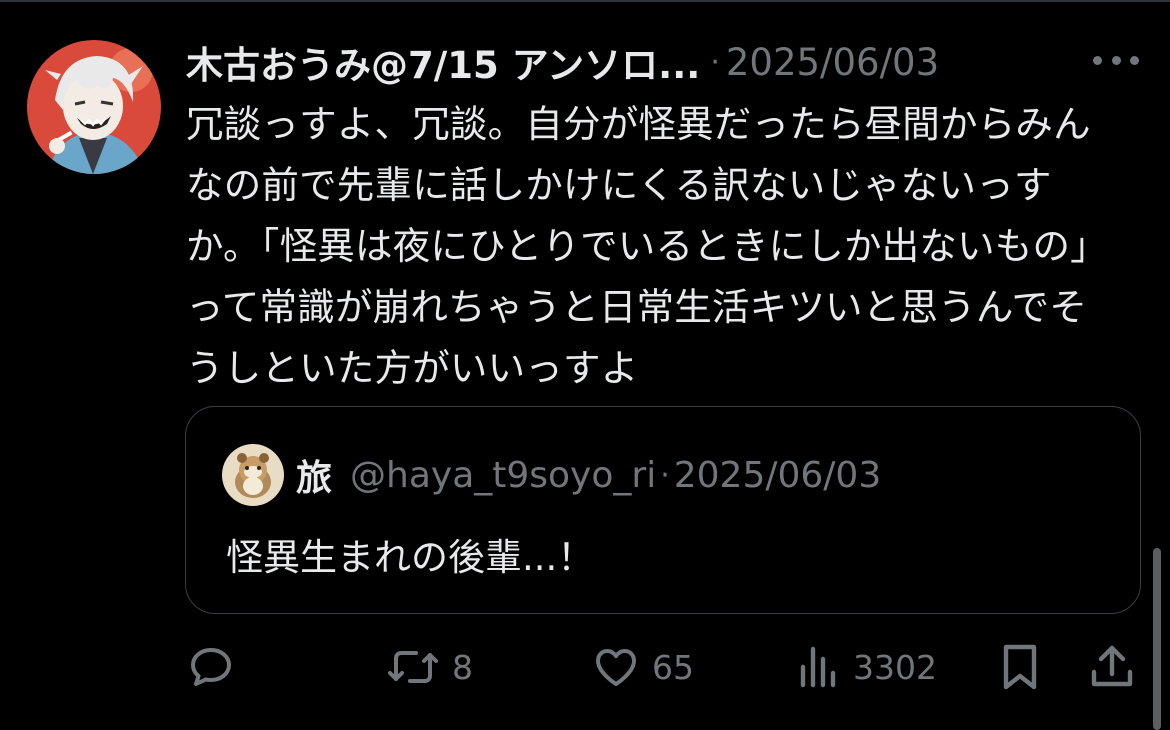 The width and height of the screenshot is (1170, 730). I want to click on tweet-timestamp: 2025/06/03, so click(832, 62).